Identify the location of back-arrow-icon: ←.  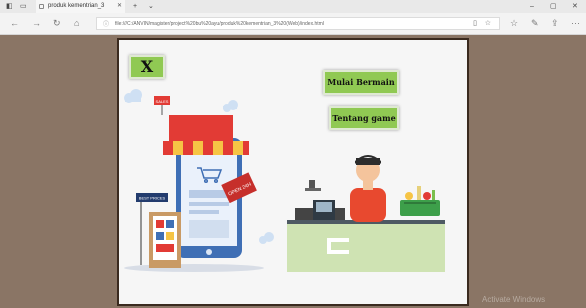
(14, 23).